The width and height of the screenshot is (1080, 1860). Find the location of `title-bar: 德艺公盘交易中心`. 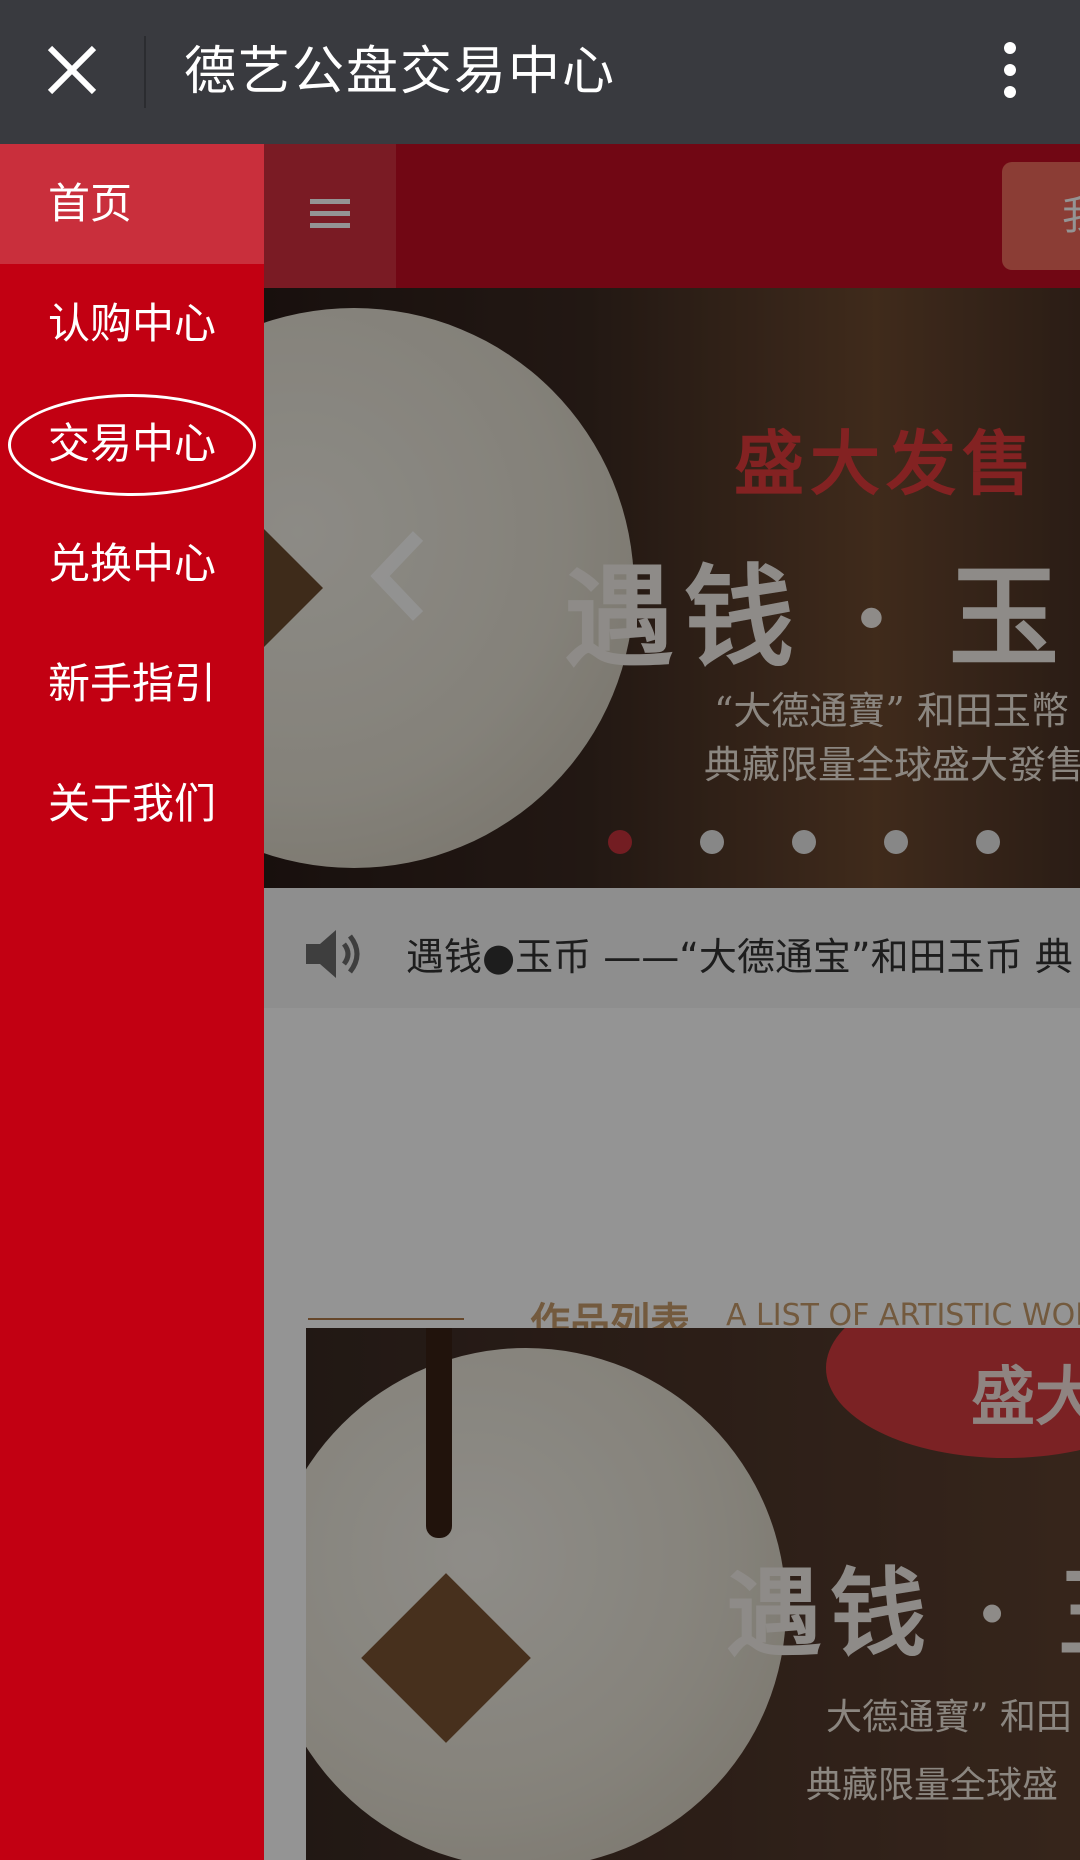

title-bar: 德艺公盘交易中心 is located at coordinates (540, 72).